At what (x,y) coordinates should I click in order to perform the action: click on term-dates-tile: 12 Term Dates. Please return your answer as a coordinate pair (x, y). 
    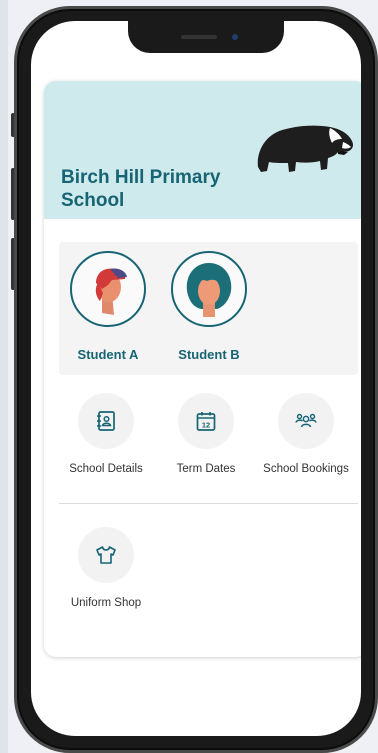
    Looking at the image, I should click on (206, 434).